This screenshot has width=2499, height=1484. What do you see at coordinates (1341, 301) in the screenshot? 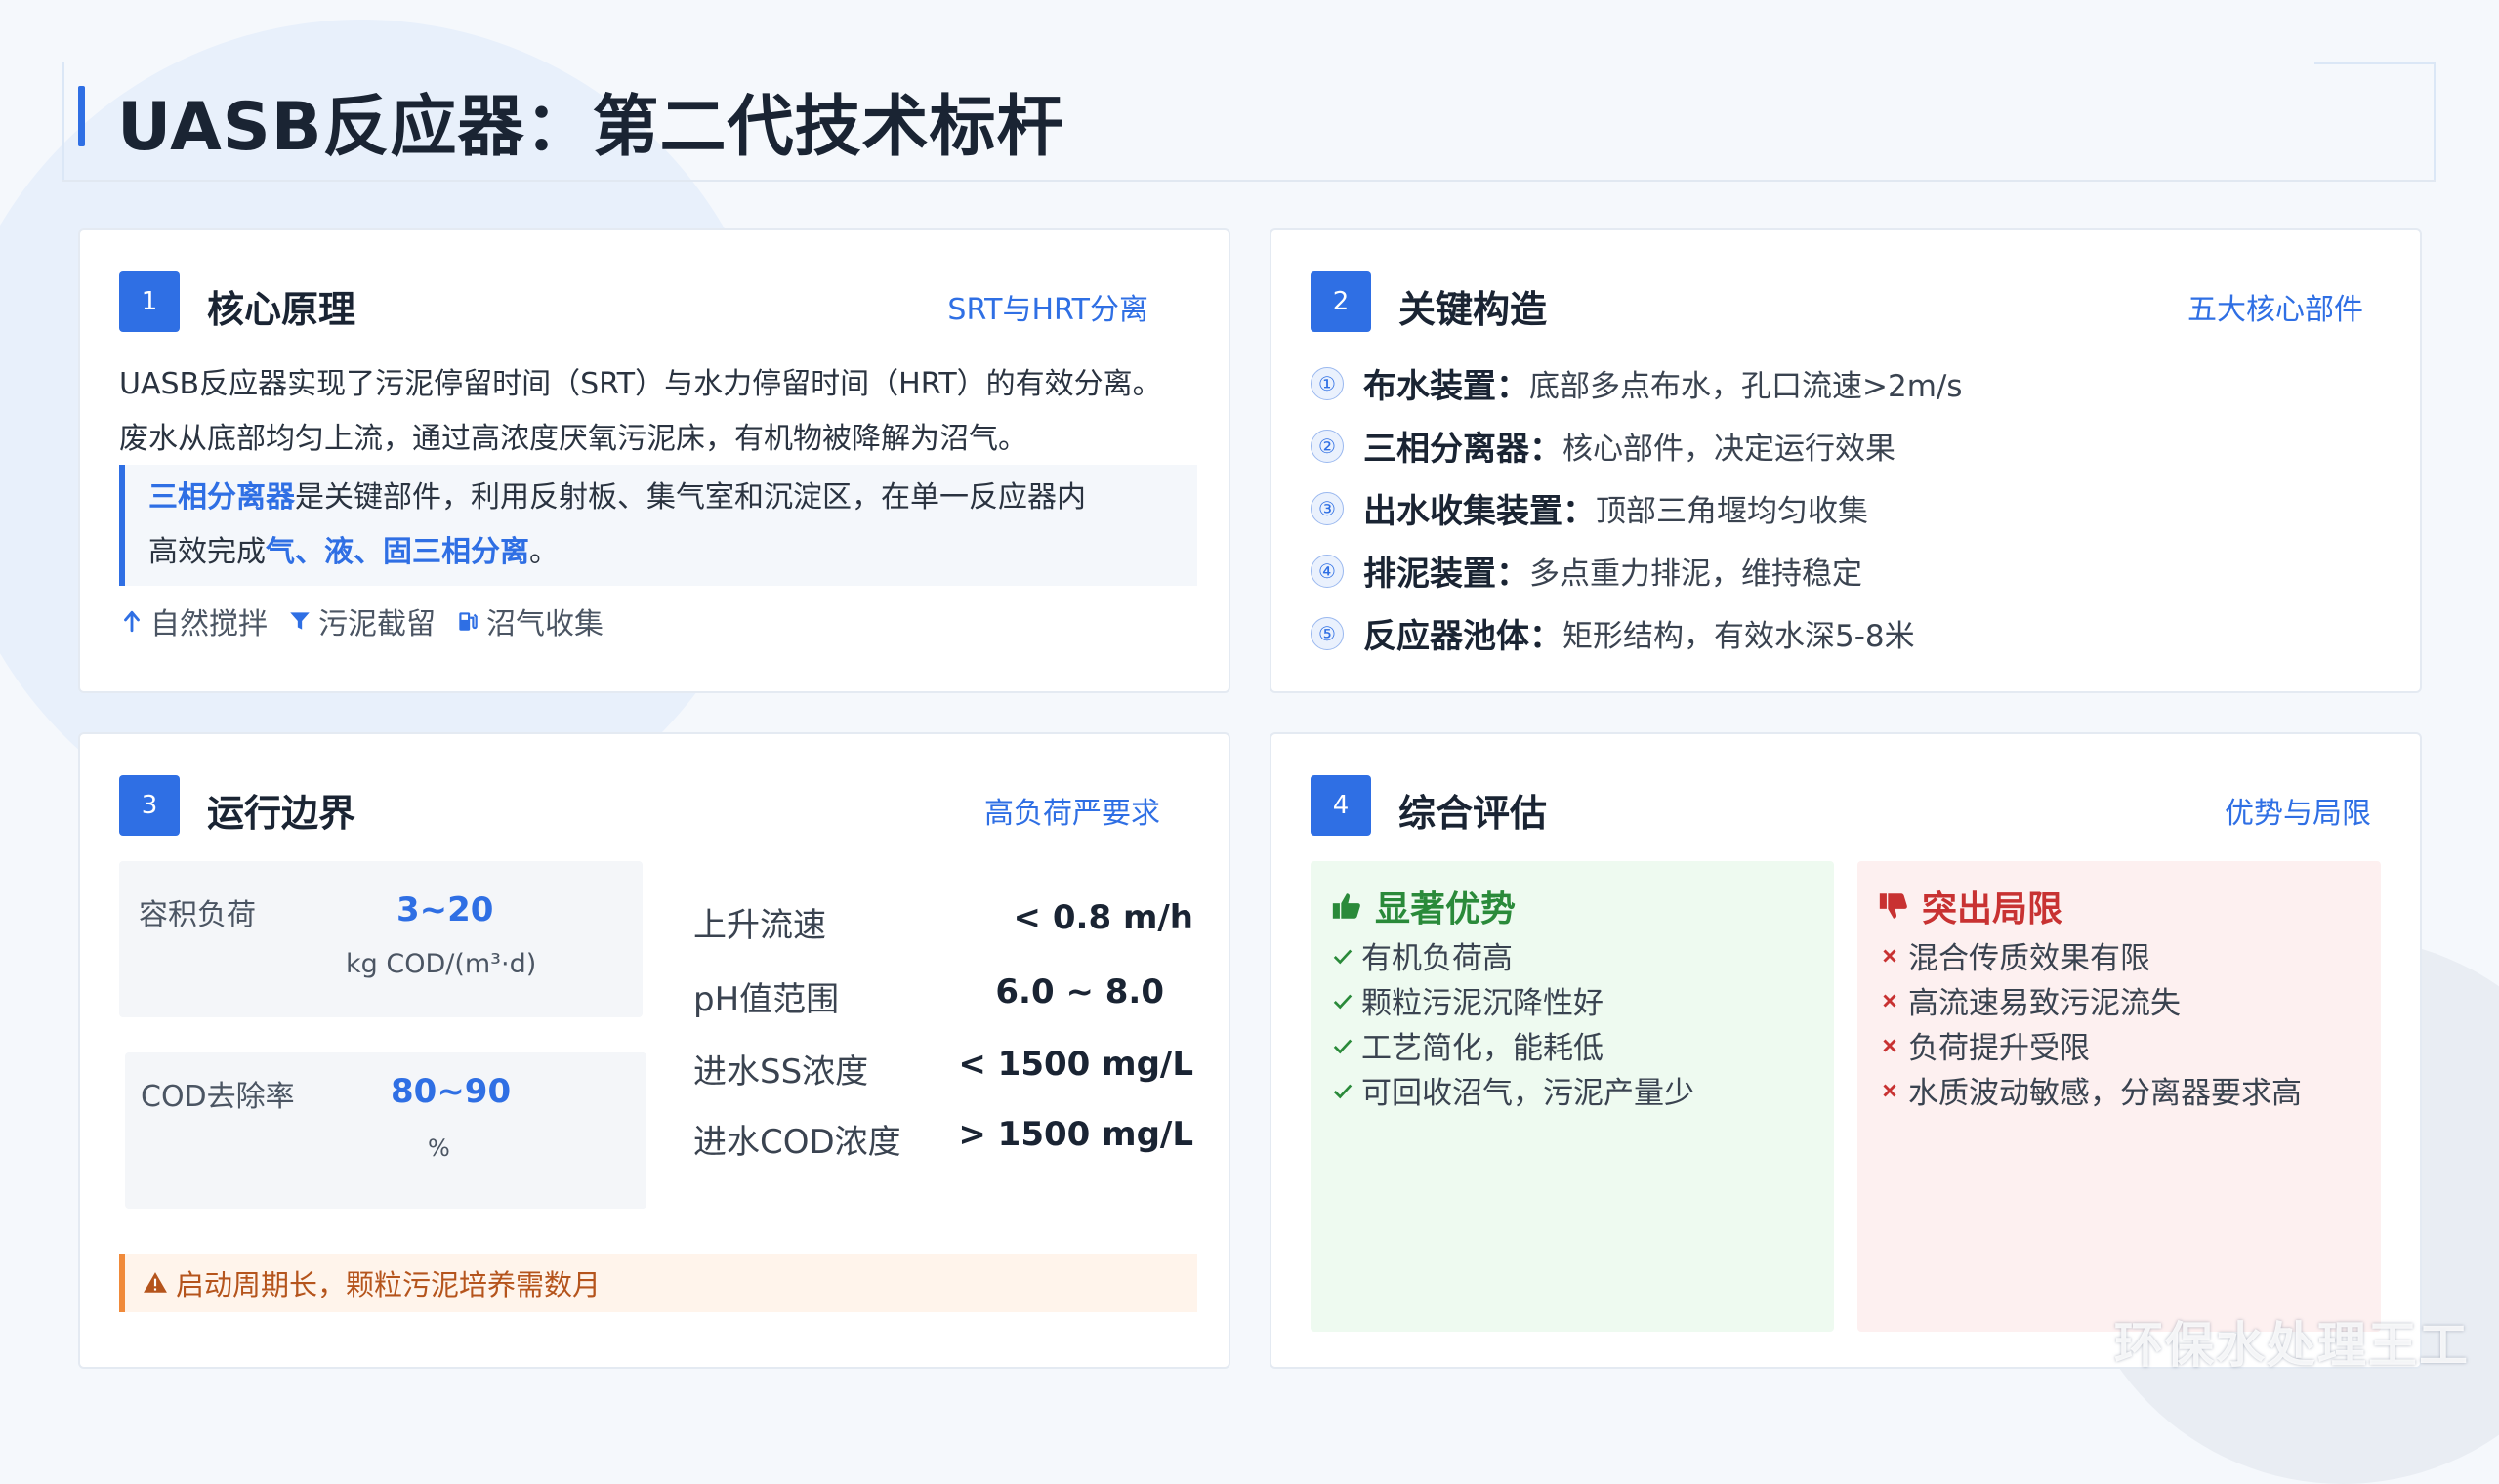
I see `card-number-badge: 2` at bounding box center [1341, 301].